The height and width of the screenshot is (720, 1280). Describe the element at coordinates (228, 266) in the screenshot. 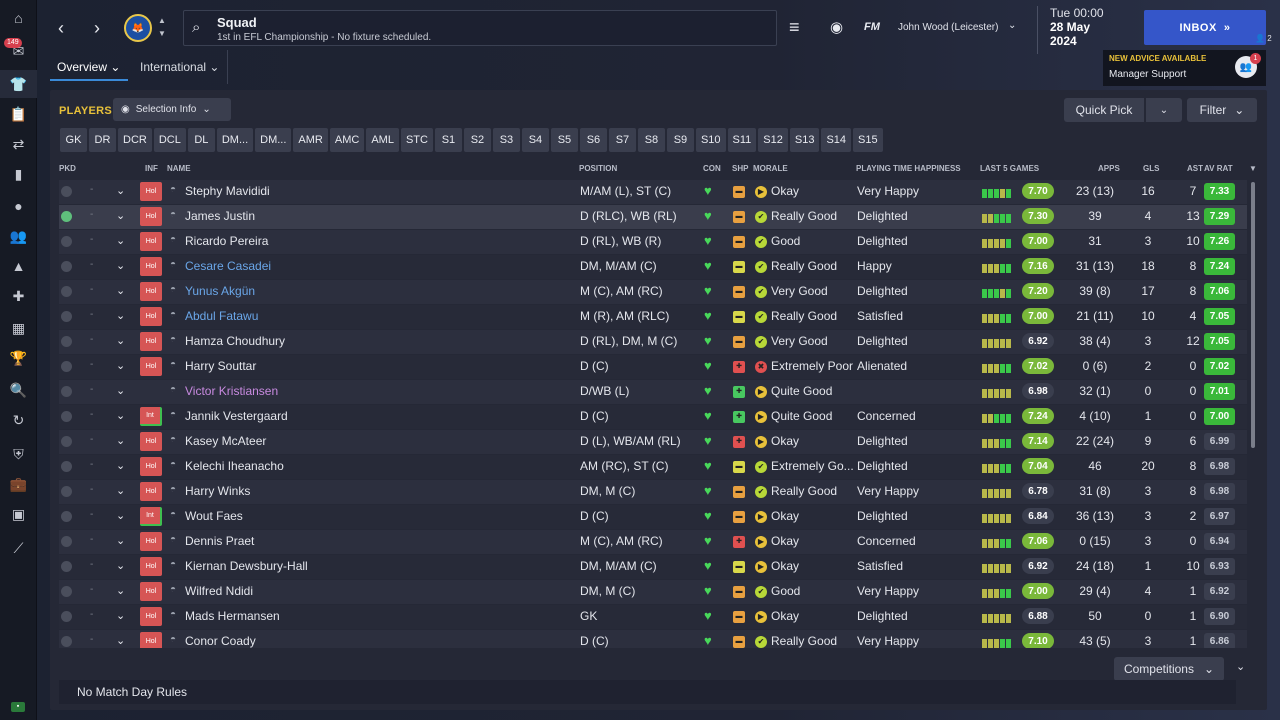

I see `player-name: Cesare Casadei` at that location.